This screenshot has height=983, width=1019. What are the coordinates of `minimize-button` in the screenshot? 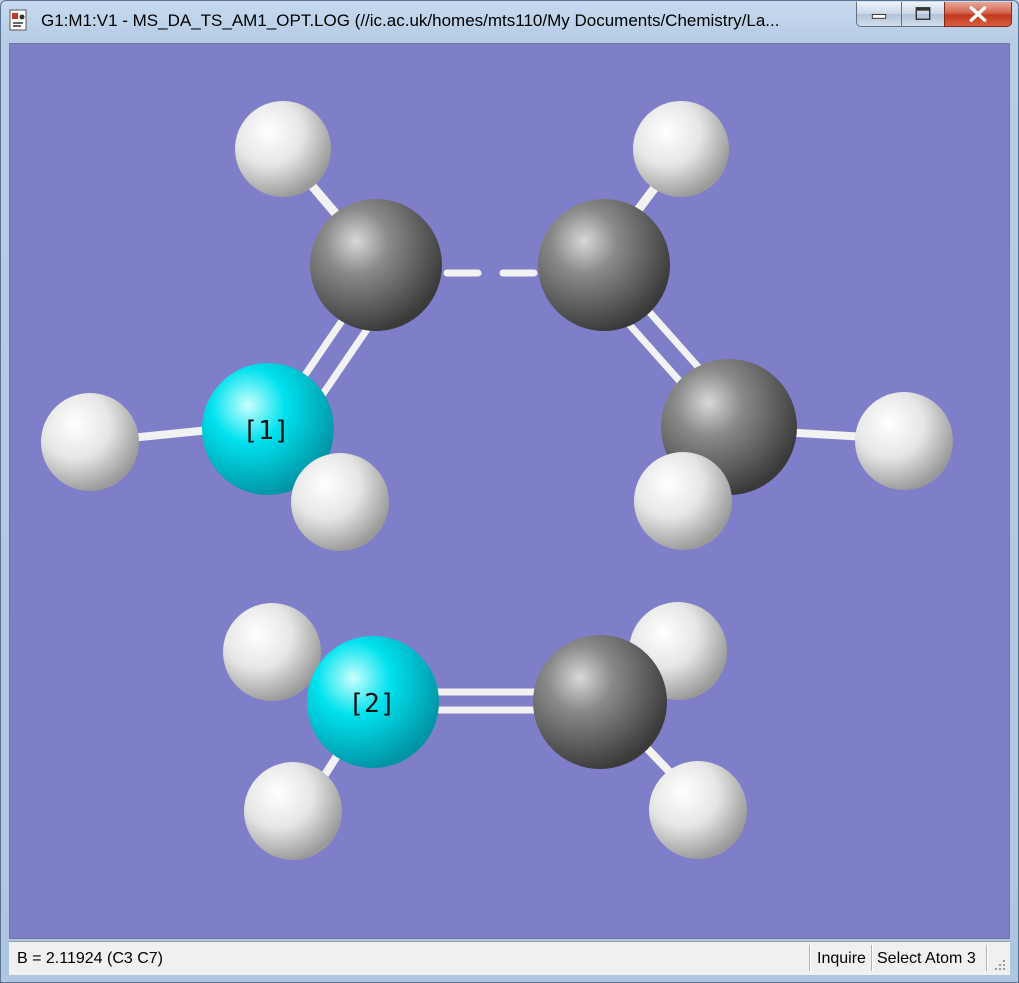 It's located at (879, 14).